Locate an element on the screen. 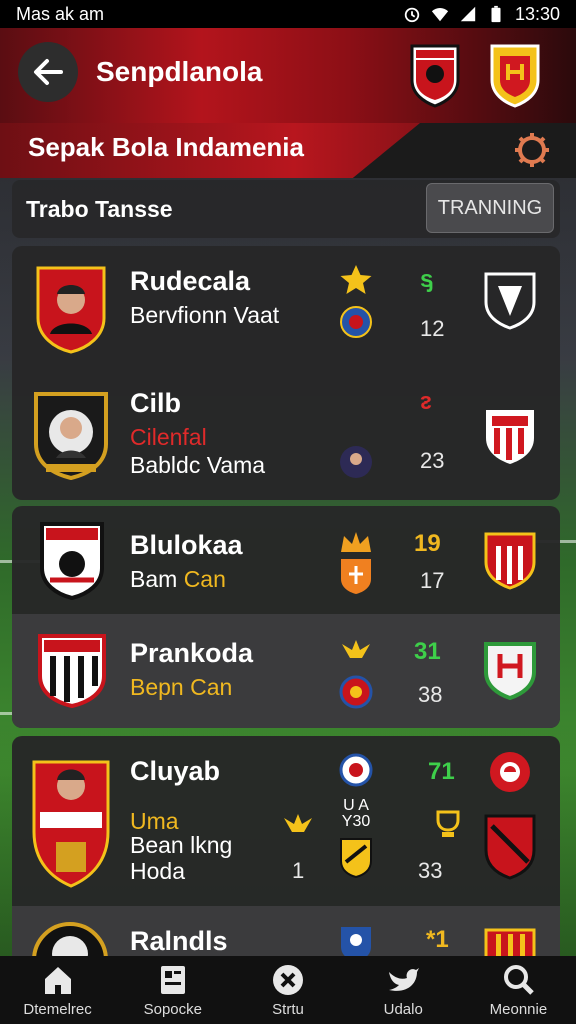  ball-icon is located at coordinates (288, 979).